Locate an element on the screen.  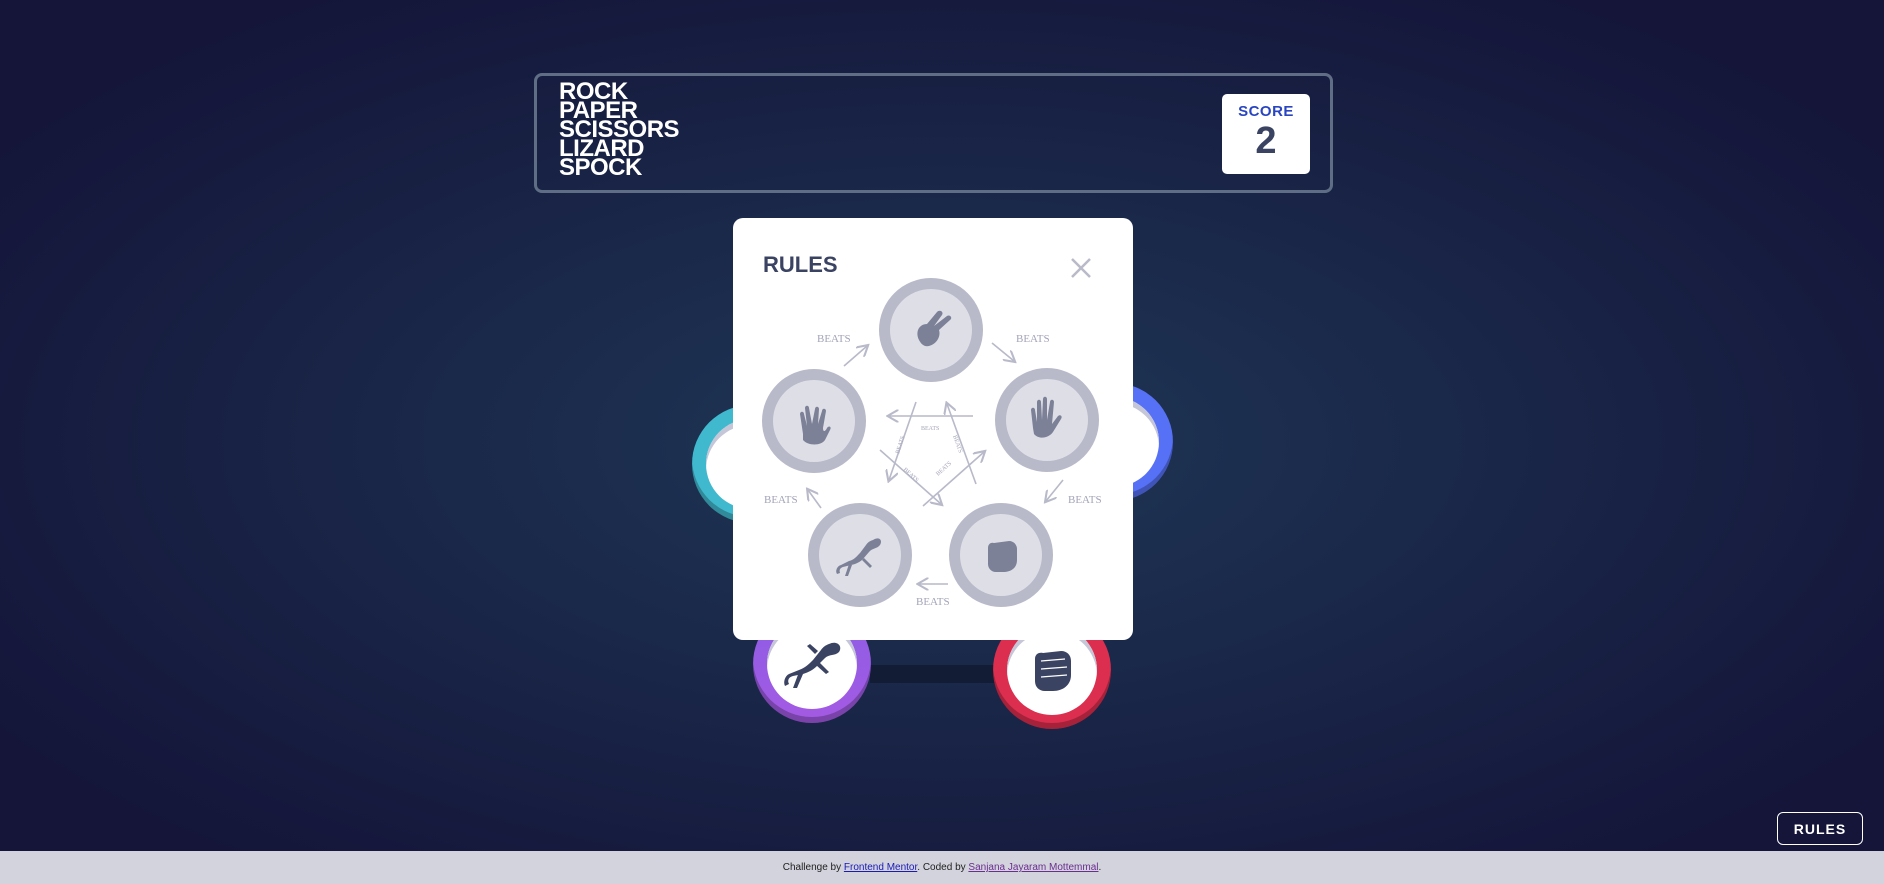
score-label: SCORE is located at coordinates (1266, 111).